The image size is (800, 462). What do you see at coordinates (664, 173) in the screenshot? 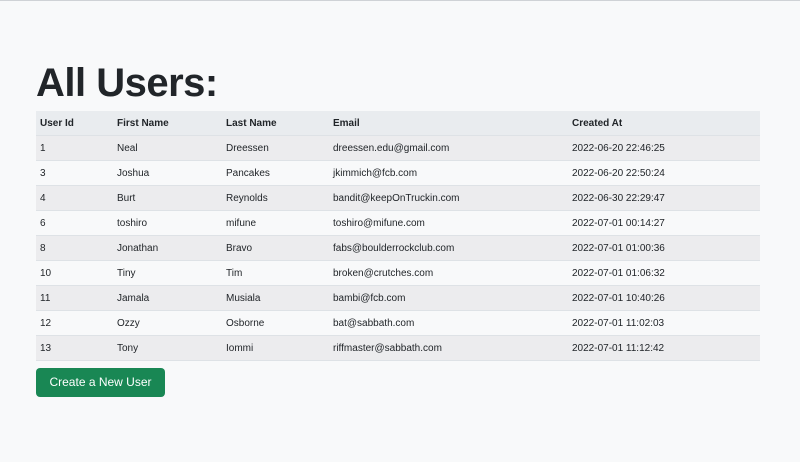
I see `cell-created-at: 2022-06-20 22:50:24` at bounding box center [664, 173].